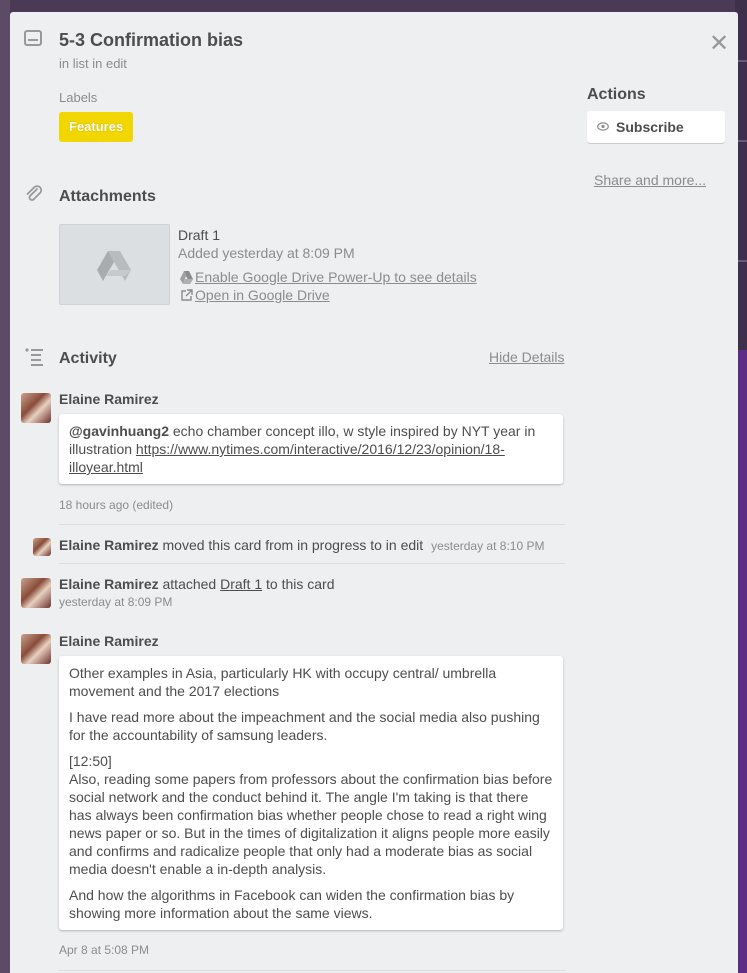  What do you see at coordinates (719, 44) in the screenshot?
I see `close-icon: ✕` at bounding box center [719, 44].